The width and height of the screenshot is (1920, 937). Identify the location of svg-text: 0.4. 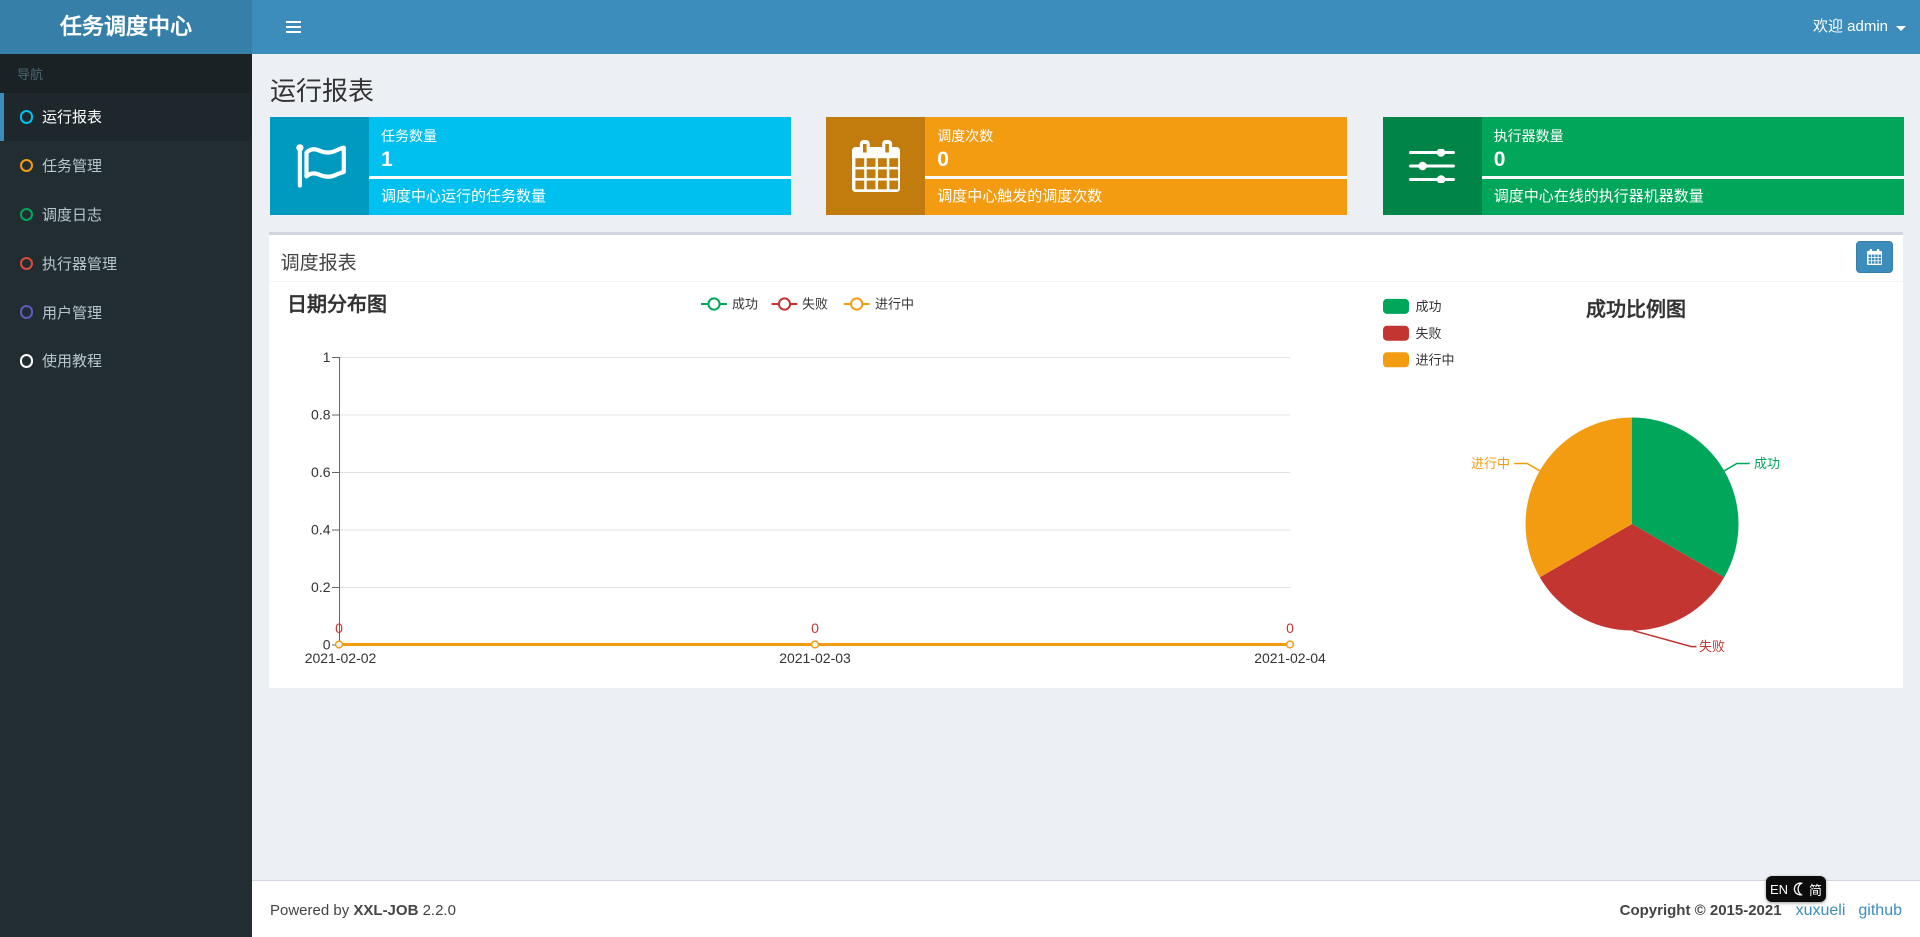
(321, 529).